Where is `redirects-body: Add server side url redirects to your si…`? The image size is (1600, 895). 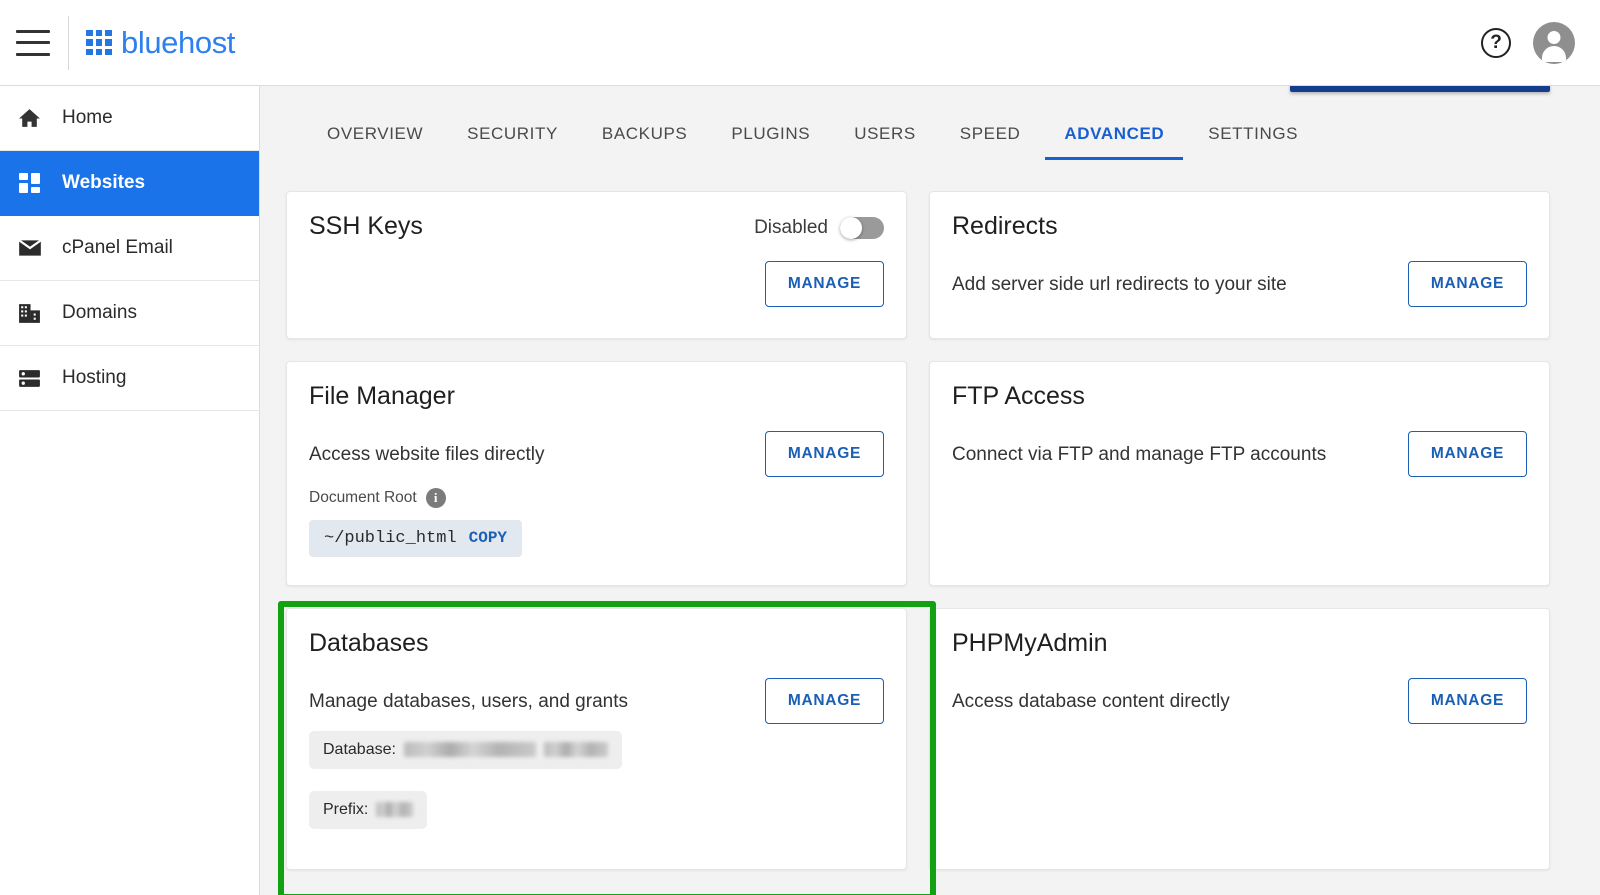
redirects-body: Add server side url redirects to your si… is located at coordinates (1239, 284).